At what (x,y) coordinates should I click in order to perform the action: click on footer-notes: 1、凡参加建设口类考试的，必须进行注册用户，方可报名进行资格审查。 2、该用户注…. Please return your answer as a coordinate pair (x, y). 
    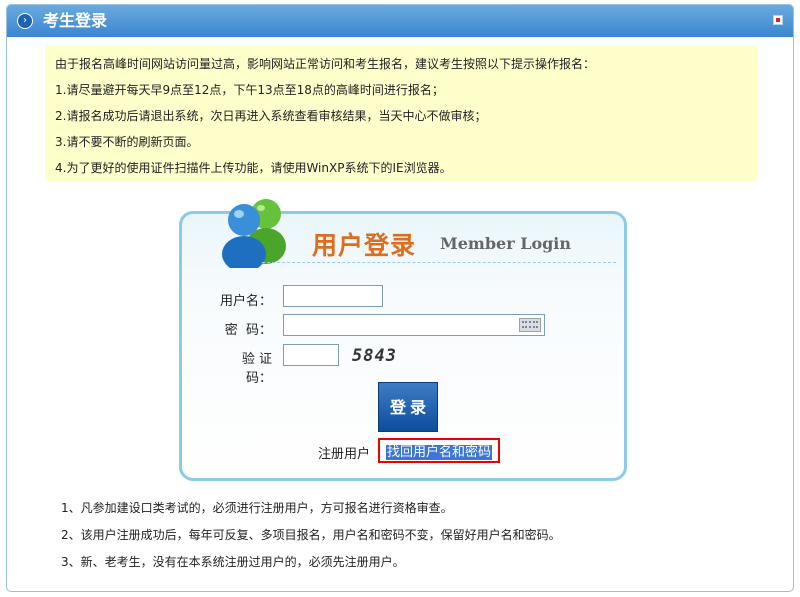
    Looking at the image, I should click on (311, 535).